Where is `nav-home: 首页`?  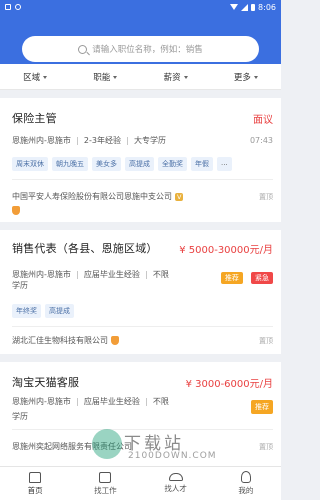
nav-home: 首页 is located at coordinates (35, 483).